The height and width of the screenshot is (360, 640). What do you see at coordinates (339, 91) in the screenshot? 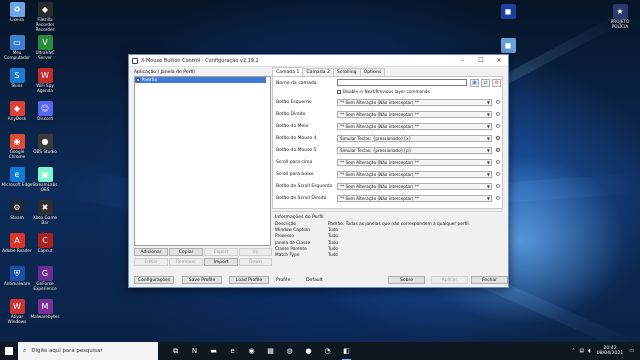
I see `disable-layer-checkbox` at bounding box center [339, 91].